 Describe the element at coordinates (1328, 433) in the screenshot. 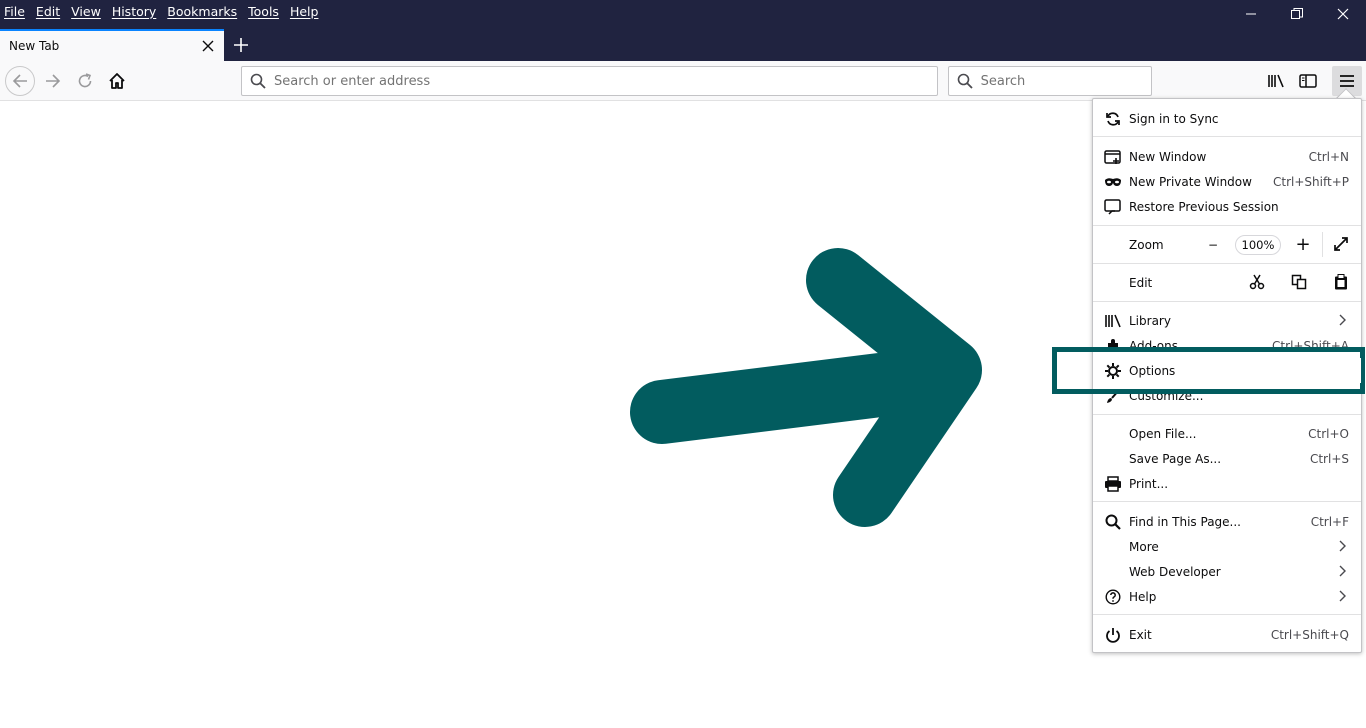

I see `shortcut-label: Ctrl+O` at that location.